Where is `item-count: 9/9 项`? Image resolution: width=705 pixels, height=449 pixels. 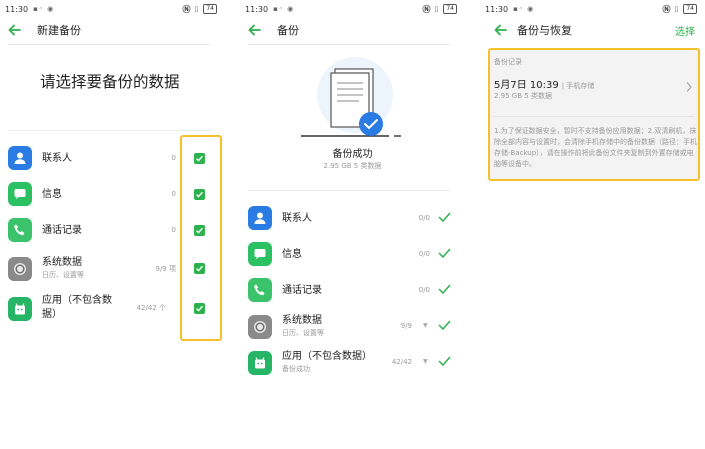
item-count: 9/9 项 is located at coordinates (166, 269).